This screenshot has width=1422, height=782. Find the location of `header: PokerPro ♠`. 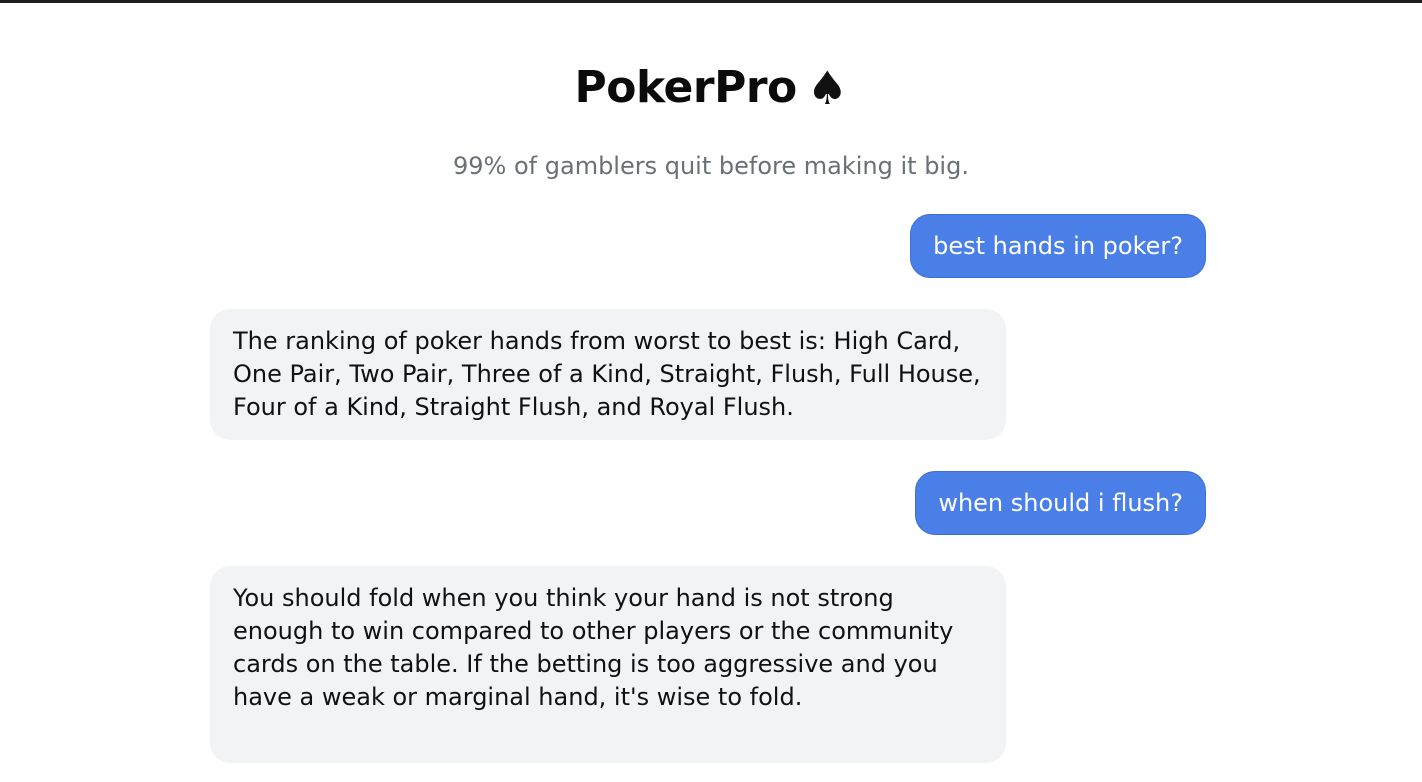

header: PokerPro ♠ is located at coordinates (711, 88).